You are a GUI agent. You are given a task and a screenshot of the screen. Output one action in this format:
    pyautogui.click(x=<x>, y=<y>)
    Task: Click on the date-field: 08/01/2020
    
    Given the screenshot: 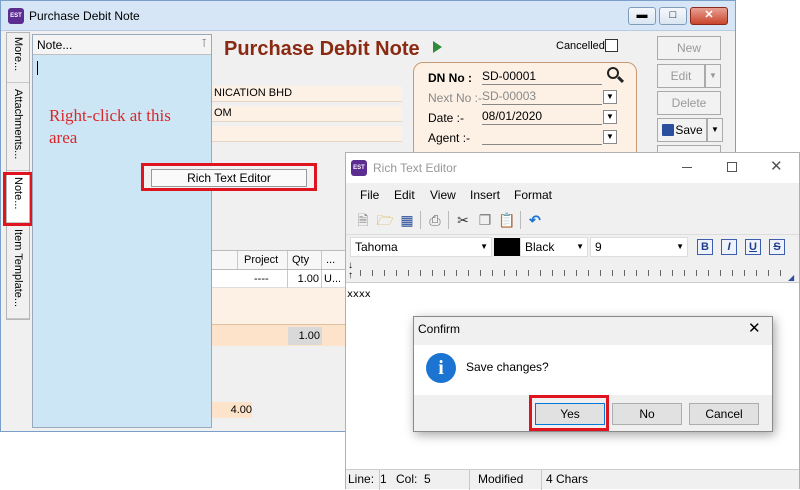 What is the action you would take?
    pyautogui.click(x=542, y=117)
    